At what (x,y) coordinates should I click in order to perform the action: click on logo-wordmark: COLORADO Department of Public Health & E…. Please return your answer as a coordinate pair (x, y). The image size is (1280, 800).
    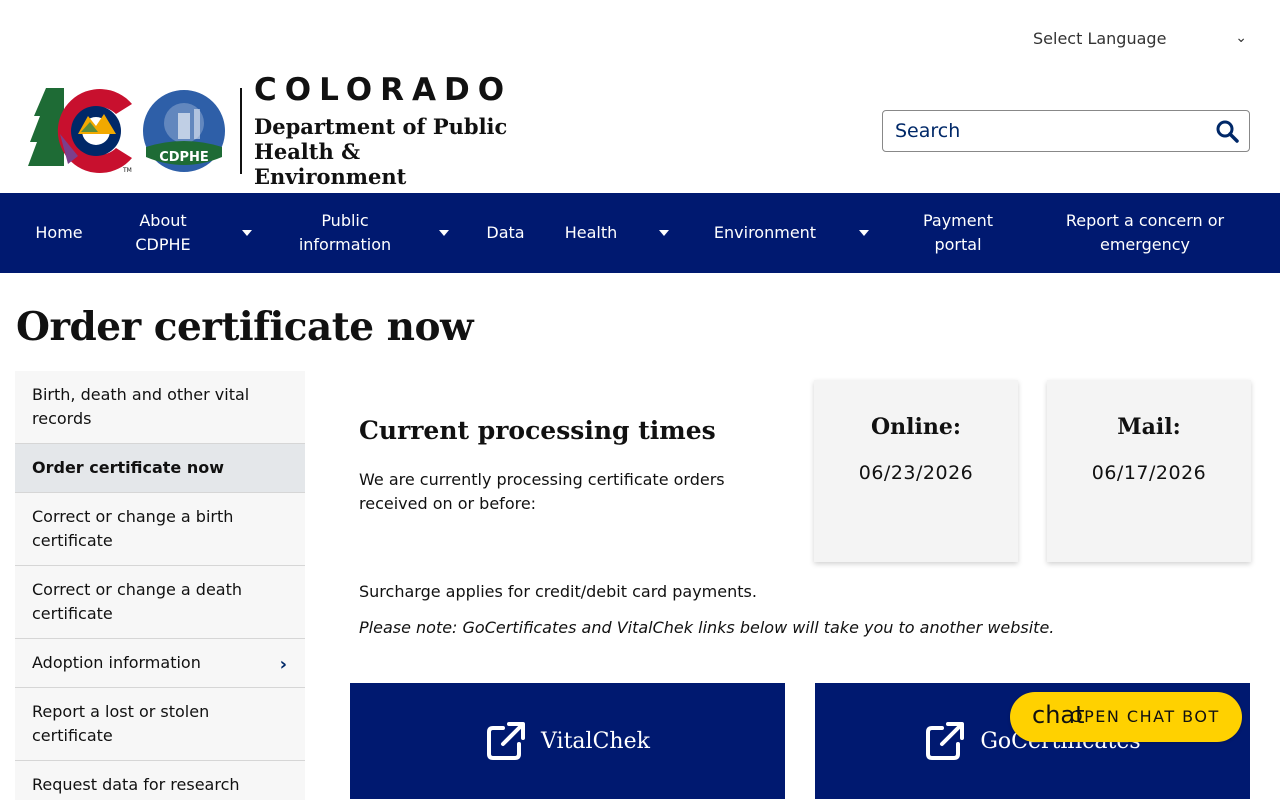
    Looking at the image, I should click on (384, 131).